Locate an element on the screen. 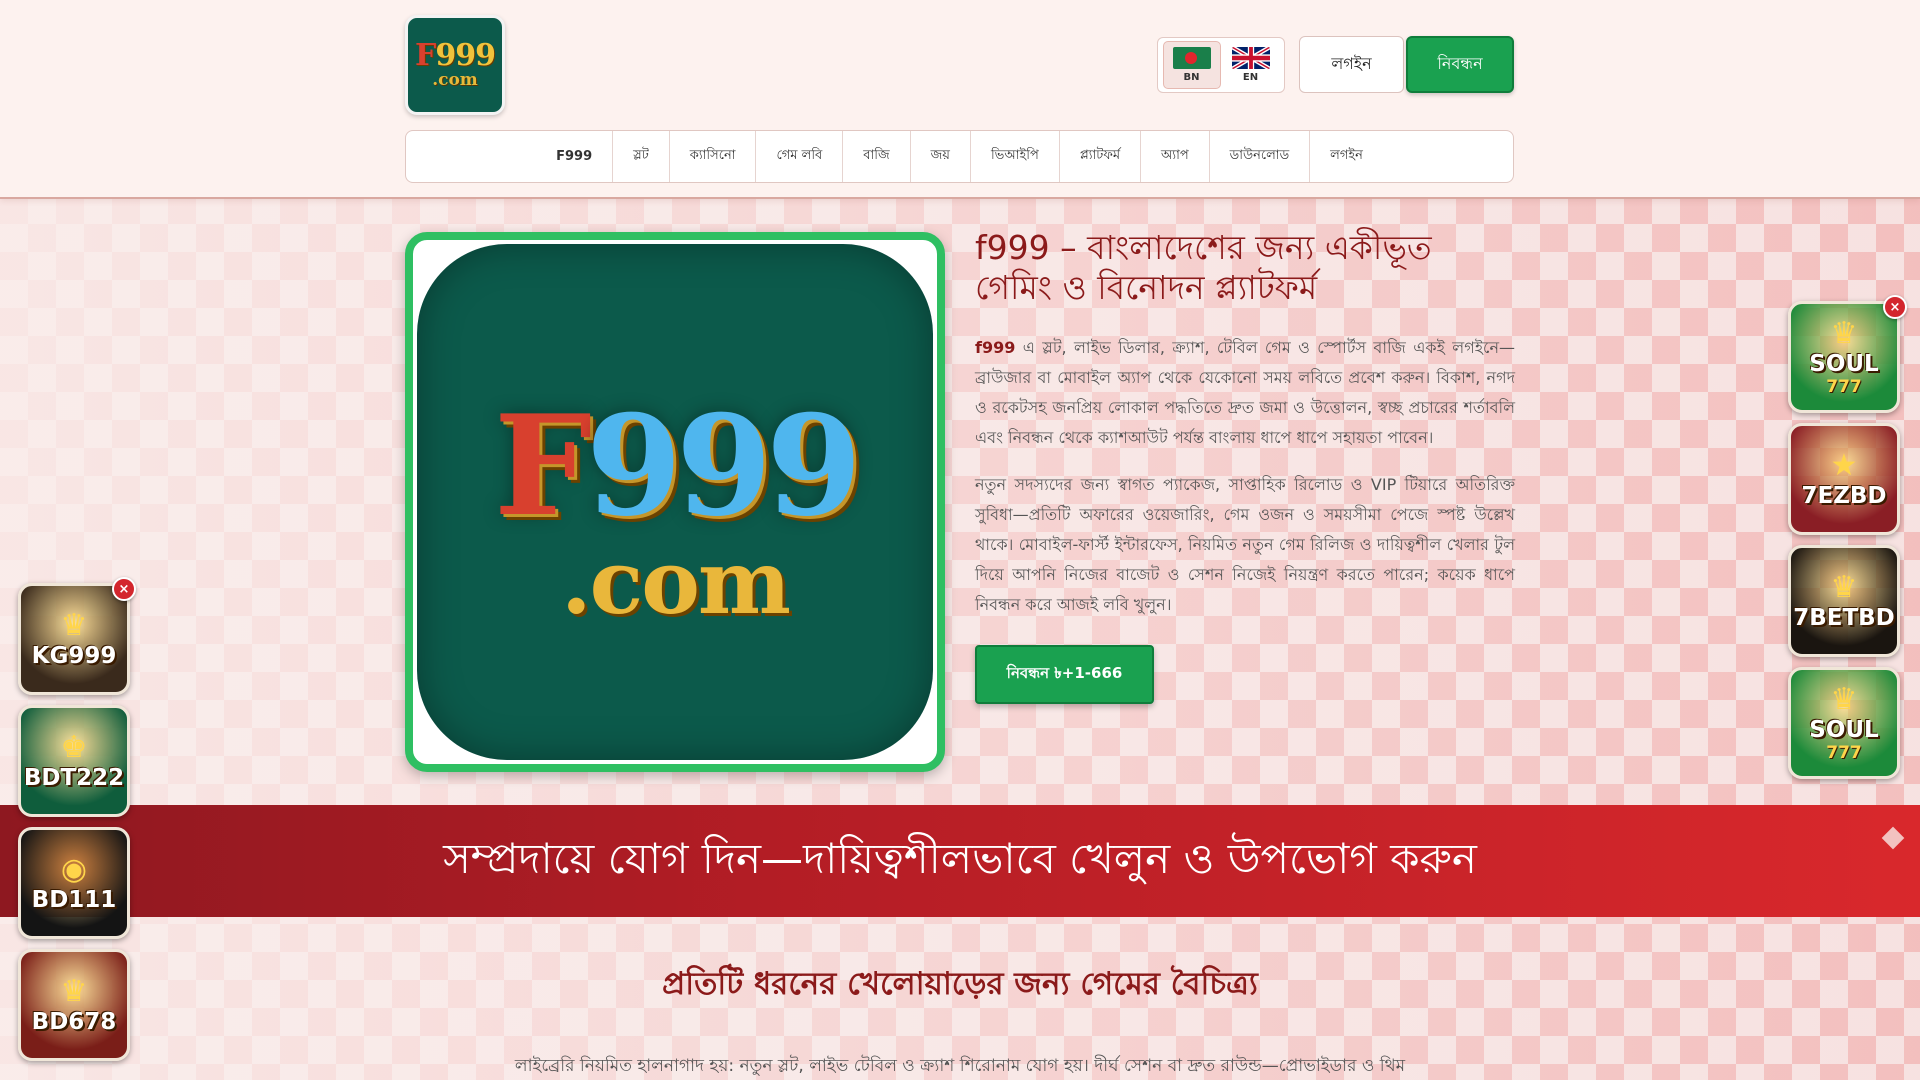 The height and width of the screenshot is (1080, 1920). lang-bn-label: BN is located at coordinates (1191, 77).